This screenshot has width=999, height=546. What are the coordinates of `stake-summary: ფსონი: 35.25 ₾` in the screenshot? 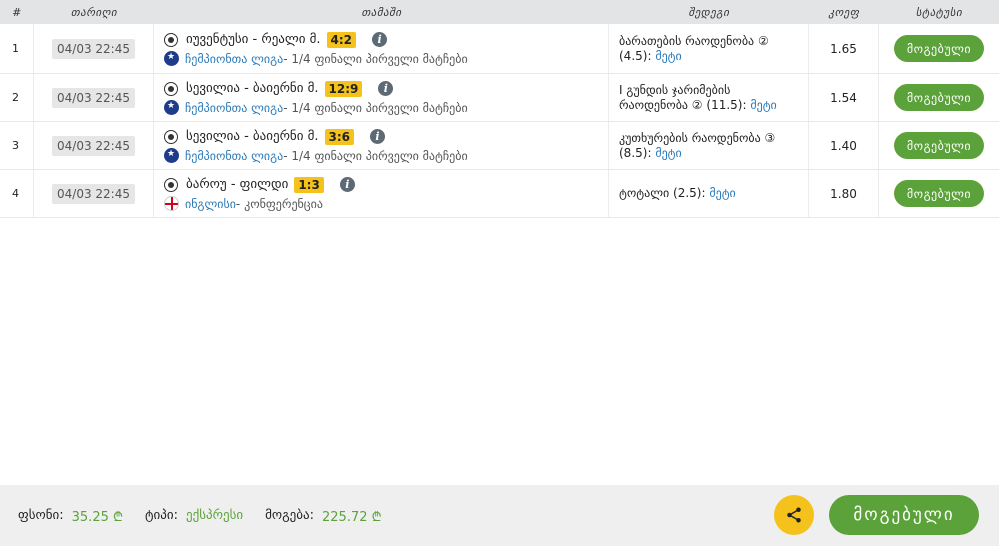 It's located at (70, 516).